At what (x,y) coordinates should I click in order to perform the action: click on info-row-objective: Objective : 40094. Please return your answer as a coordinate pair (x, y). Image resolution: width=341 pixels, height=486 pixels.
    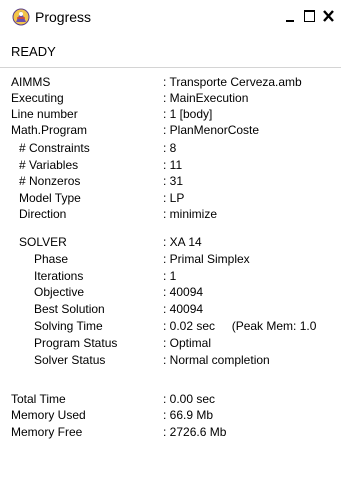
    Looking at the image, I should click on (170, 292).